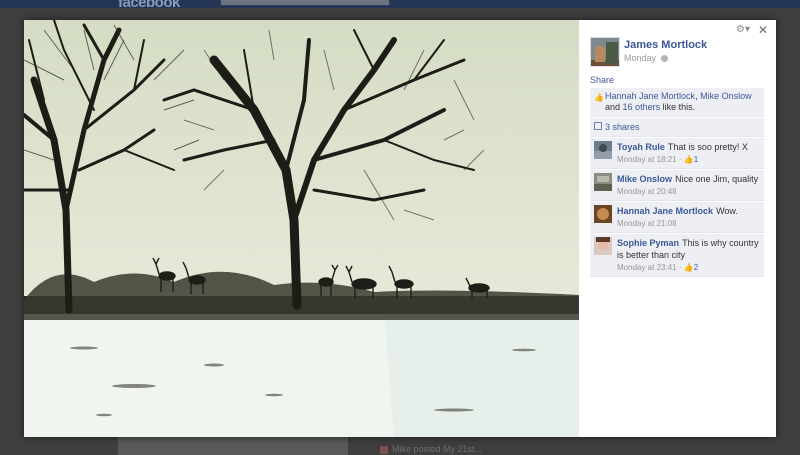  Describe the element at coordinates (717, 179) in the screenshot. I see `comment-text: Nice one Jim, quality` at that location.